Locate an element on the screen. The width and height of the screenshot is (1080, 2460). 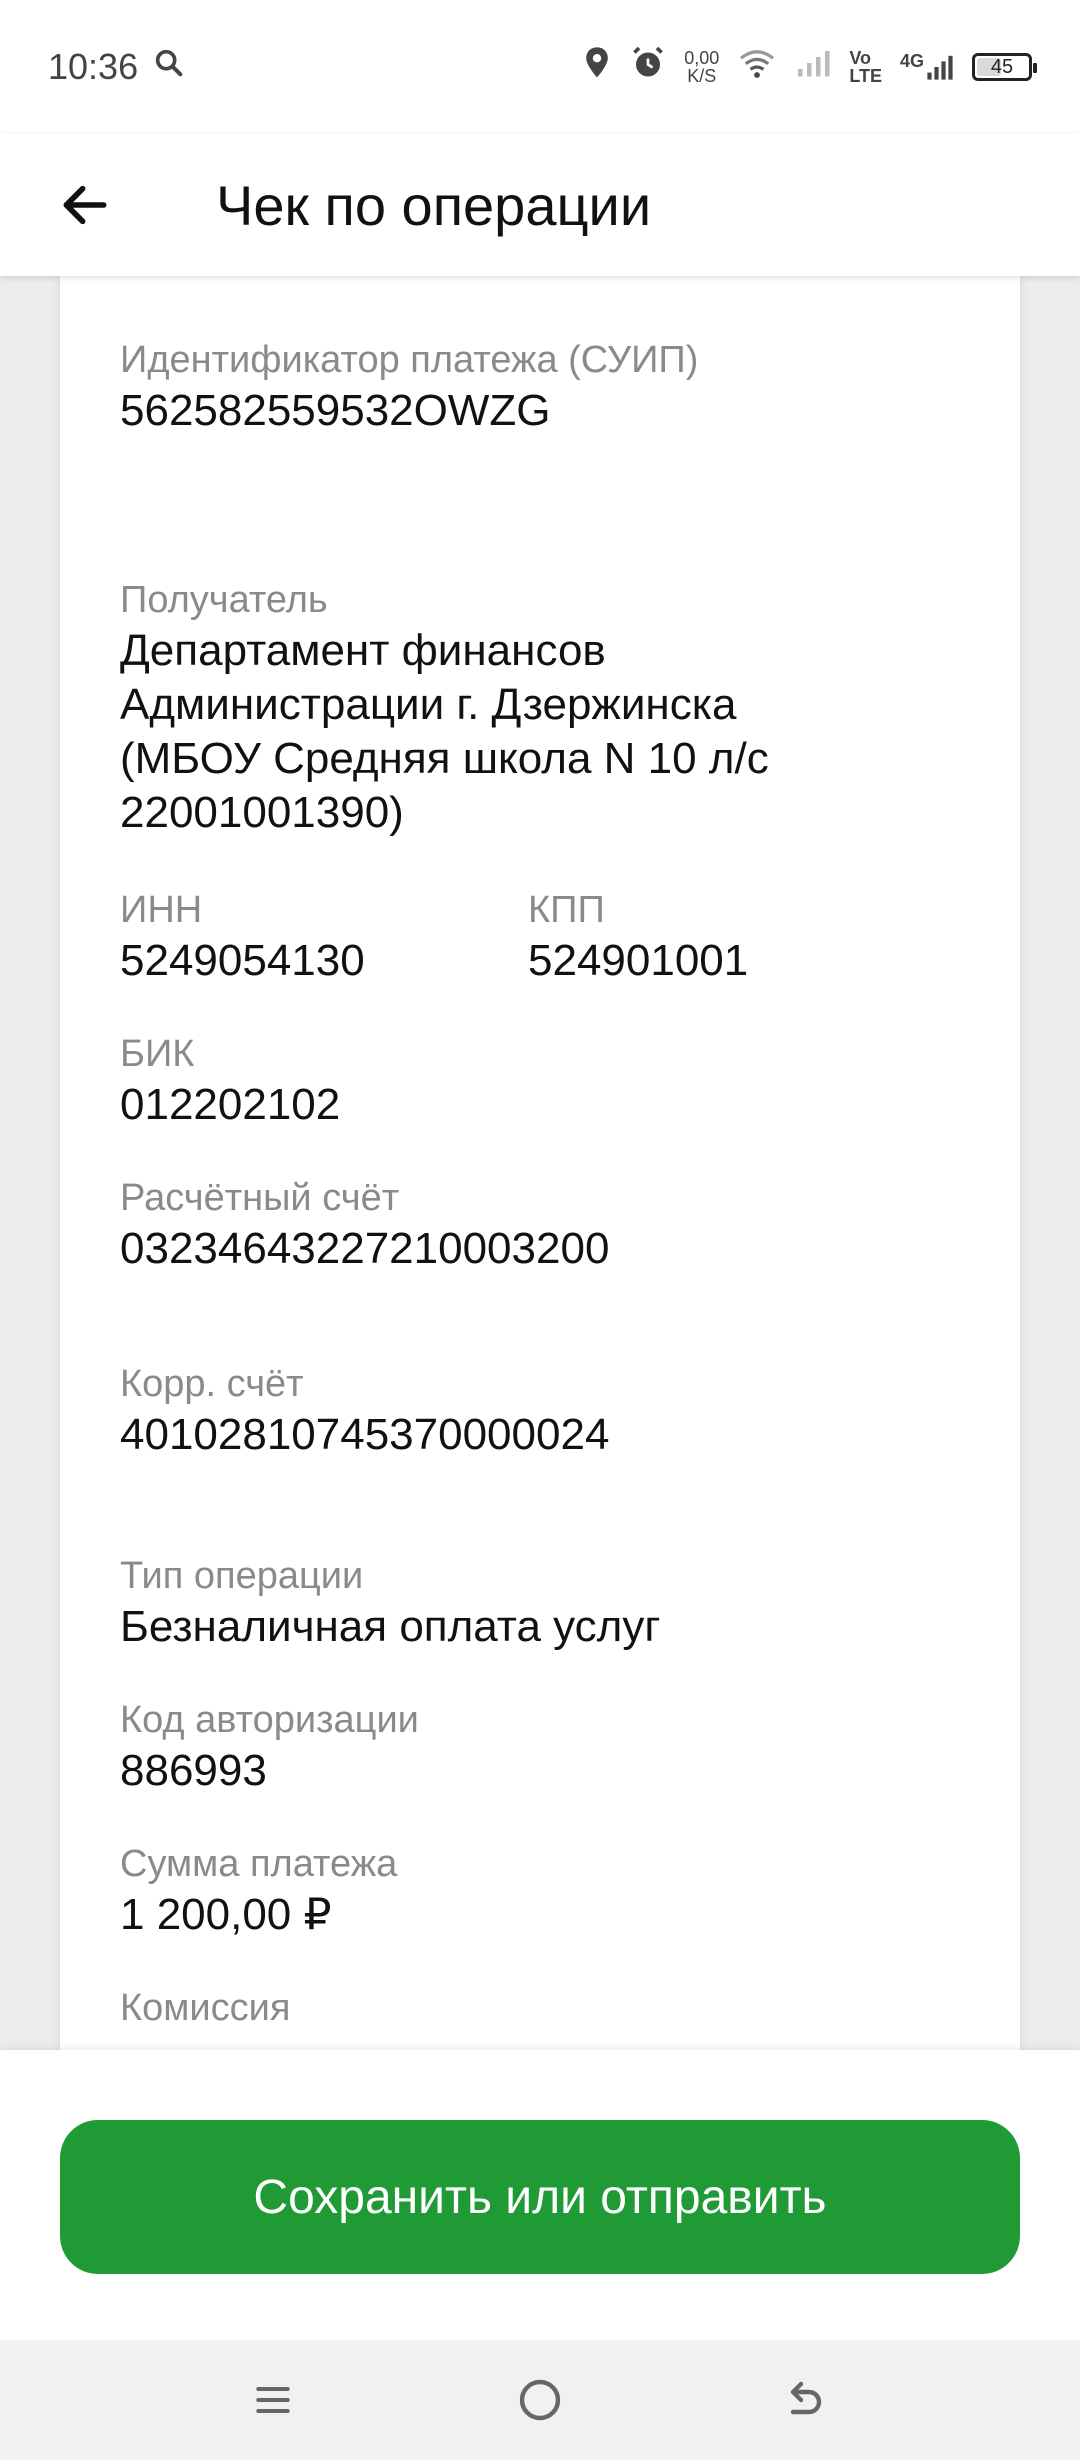
op-type-value: Безналичная оплата услуг is located at coordinates (390, 1626).